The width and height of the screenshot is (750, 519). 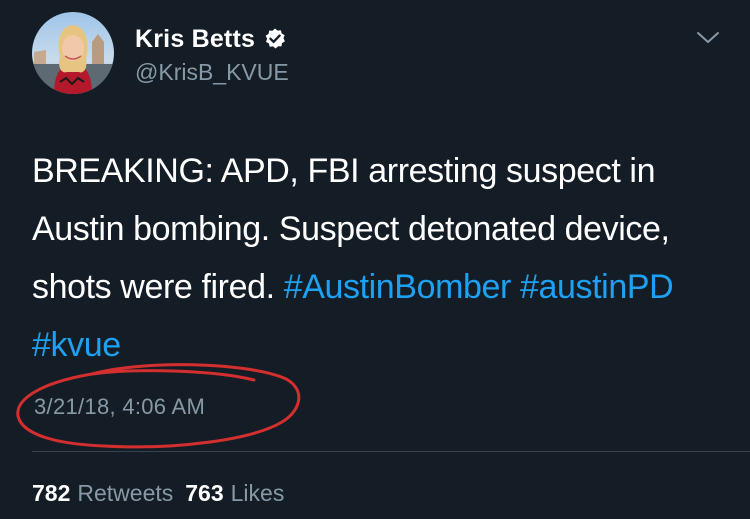 I want to click on retweets-label: Retweets, so click(x=125, y=493).